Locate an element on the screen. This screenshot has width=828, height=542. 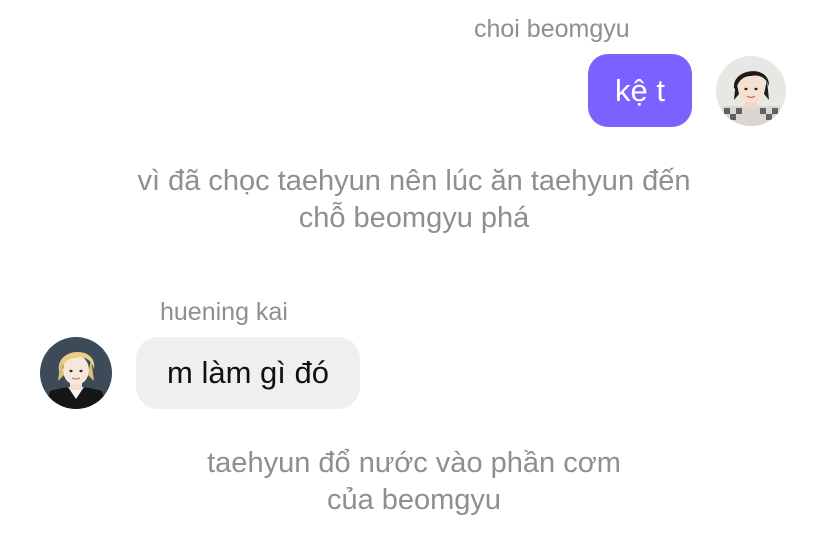
avatar-kai is located at coordinates (76, 373).